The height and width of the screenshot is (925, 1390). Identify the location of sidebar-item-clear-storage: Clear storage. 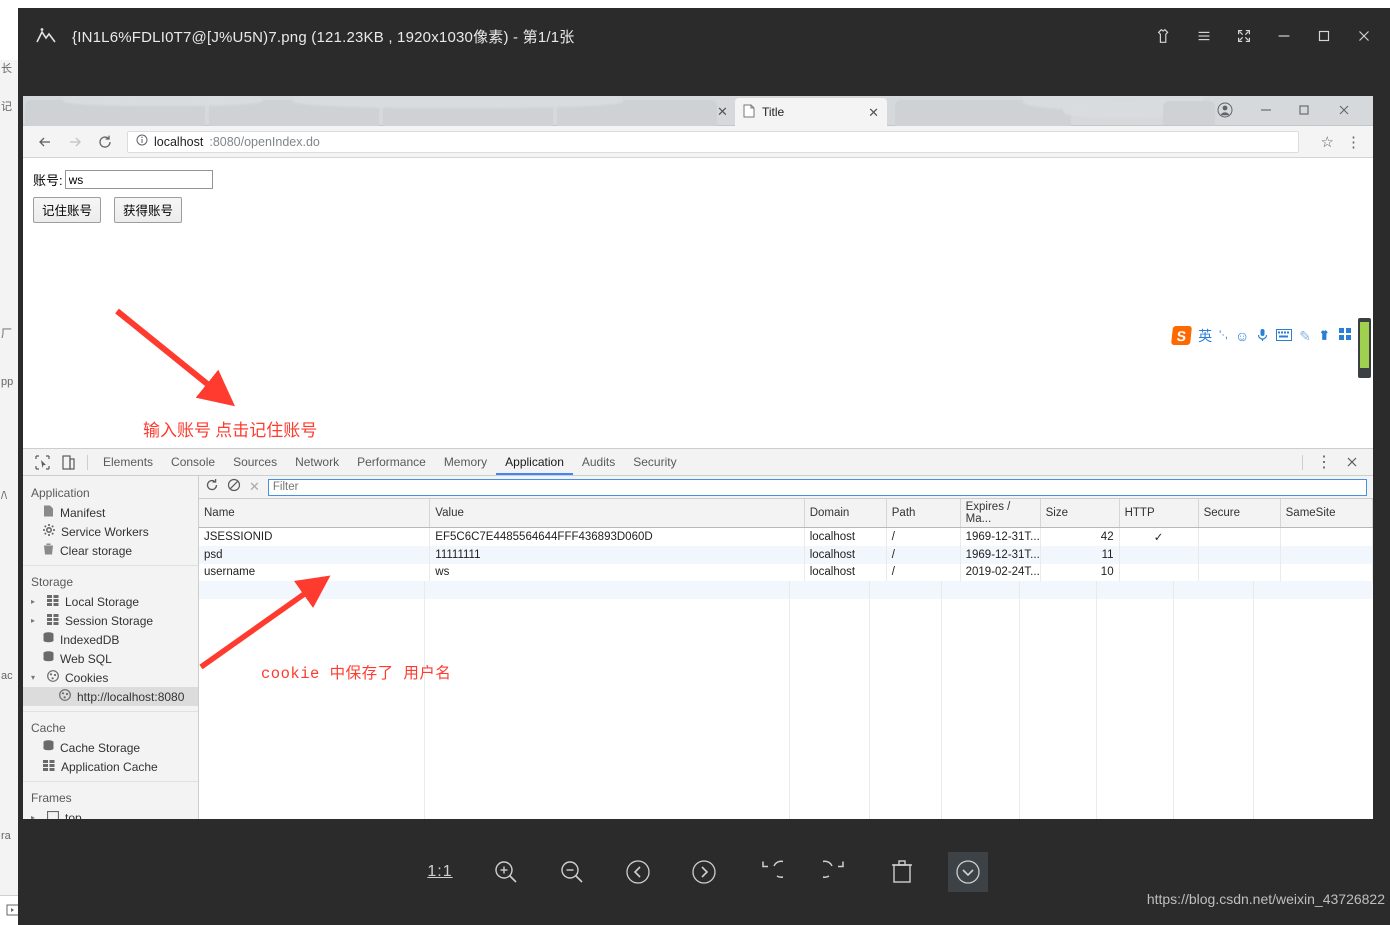
(110, 550).